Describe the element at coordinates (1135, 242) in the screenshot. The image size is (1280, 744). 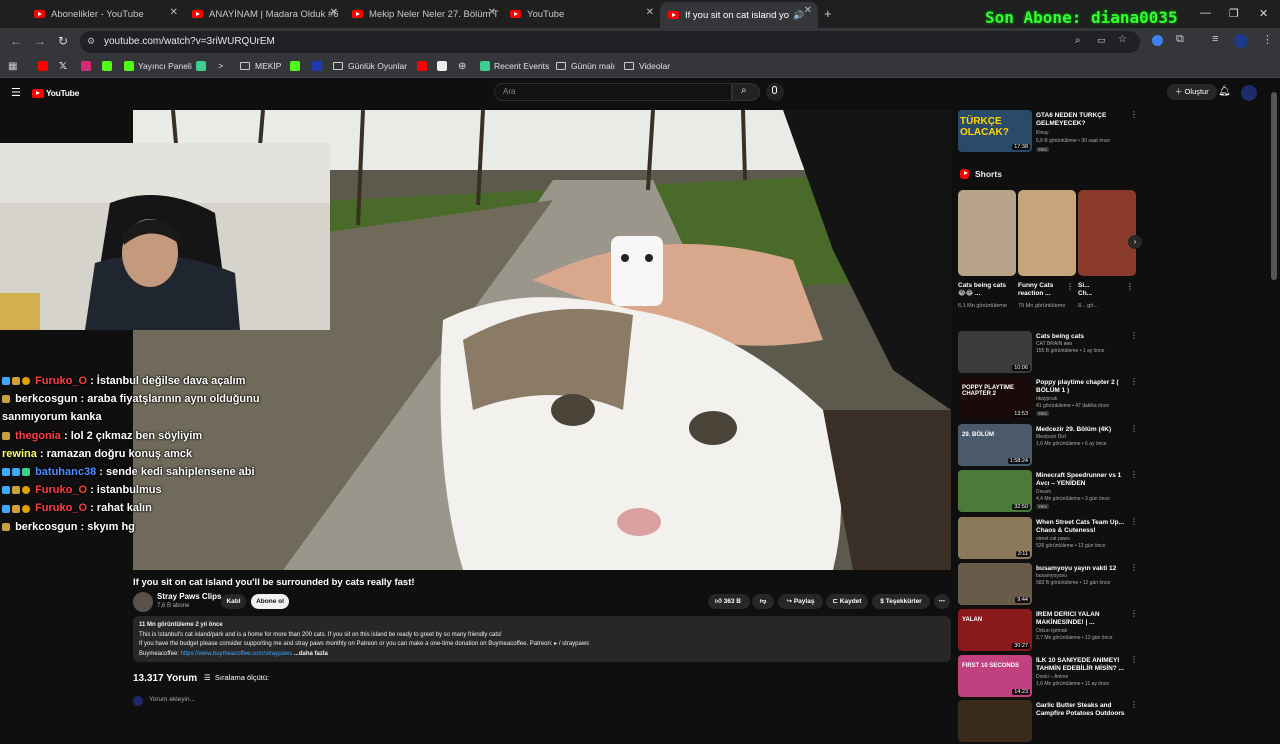
I see `chevron-right-icon: ›` at that location.